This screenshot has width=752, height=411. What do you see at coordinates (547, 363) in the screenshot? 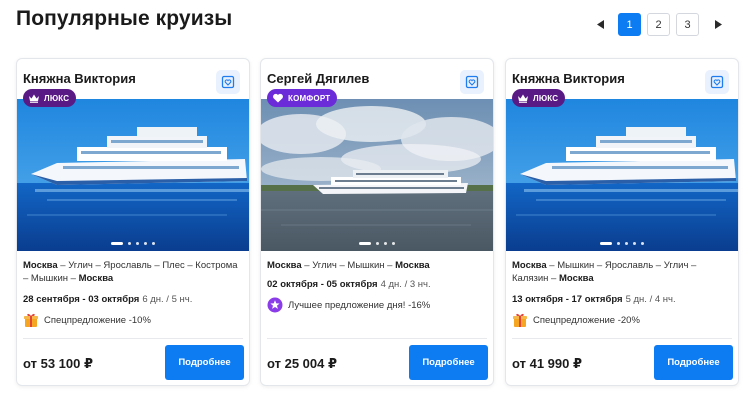
I see `price: от 41 990 ₽` at bounding box center [547, 363].